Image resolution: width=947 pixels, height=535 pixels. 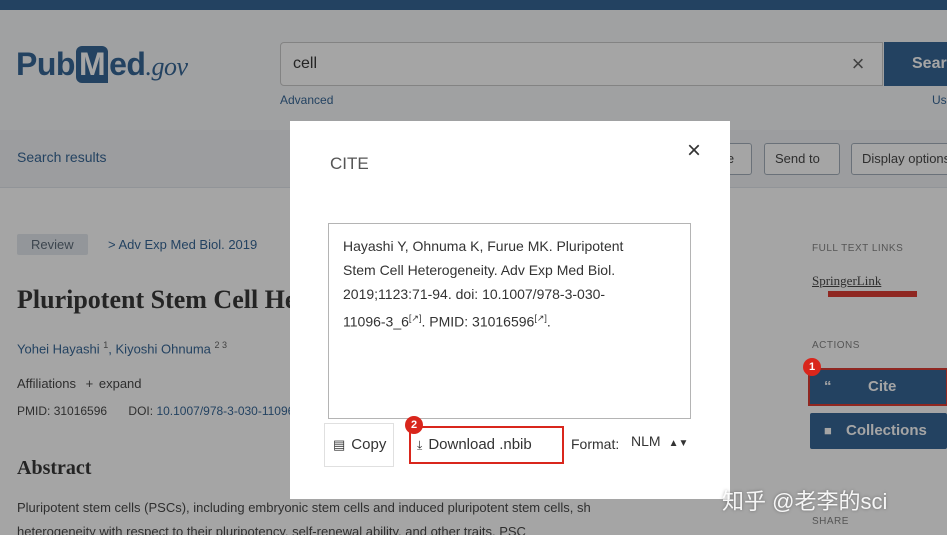 What do you see at coordinates (678, 443) in the screenshot?
I see `sort-arrows-icon: ▲▼` at bounding box center [678, 443].